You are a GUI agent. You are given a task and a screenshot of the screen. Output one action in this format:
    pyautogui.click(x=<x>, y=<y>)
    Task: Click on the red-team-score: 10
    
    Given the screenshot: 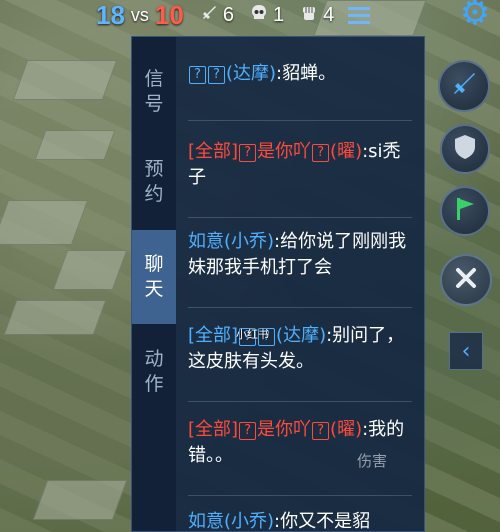 What is the action you would take?
    pyautogui.click(x=169, y=15)
    